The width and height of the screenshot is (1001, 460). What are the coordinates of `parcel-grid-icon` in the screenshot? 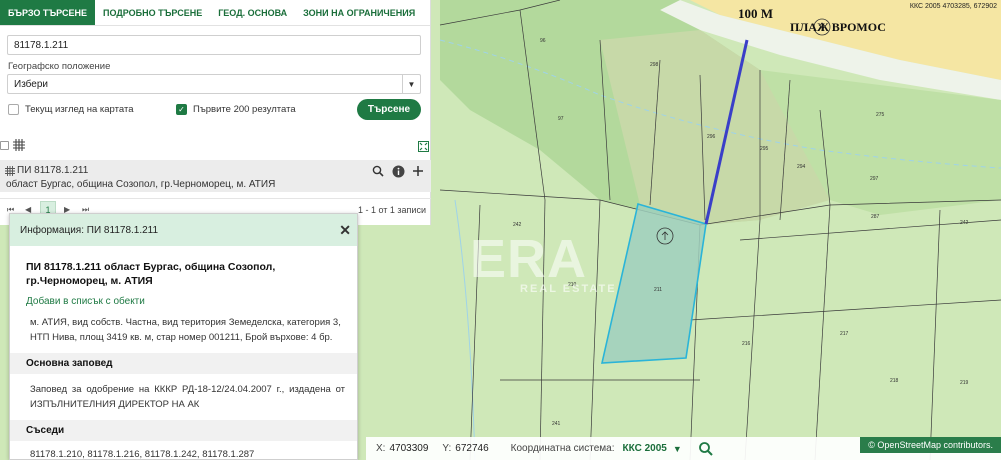 It's located at (10, 171).